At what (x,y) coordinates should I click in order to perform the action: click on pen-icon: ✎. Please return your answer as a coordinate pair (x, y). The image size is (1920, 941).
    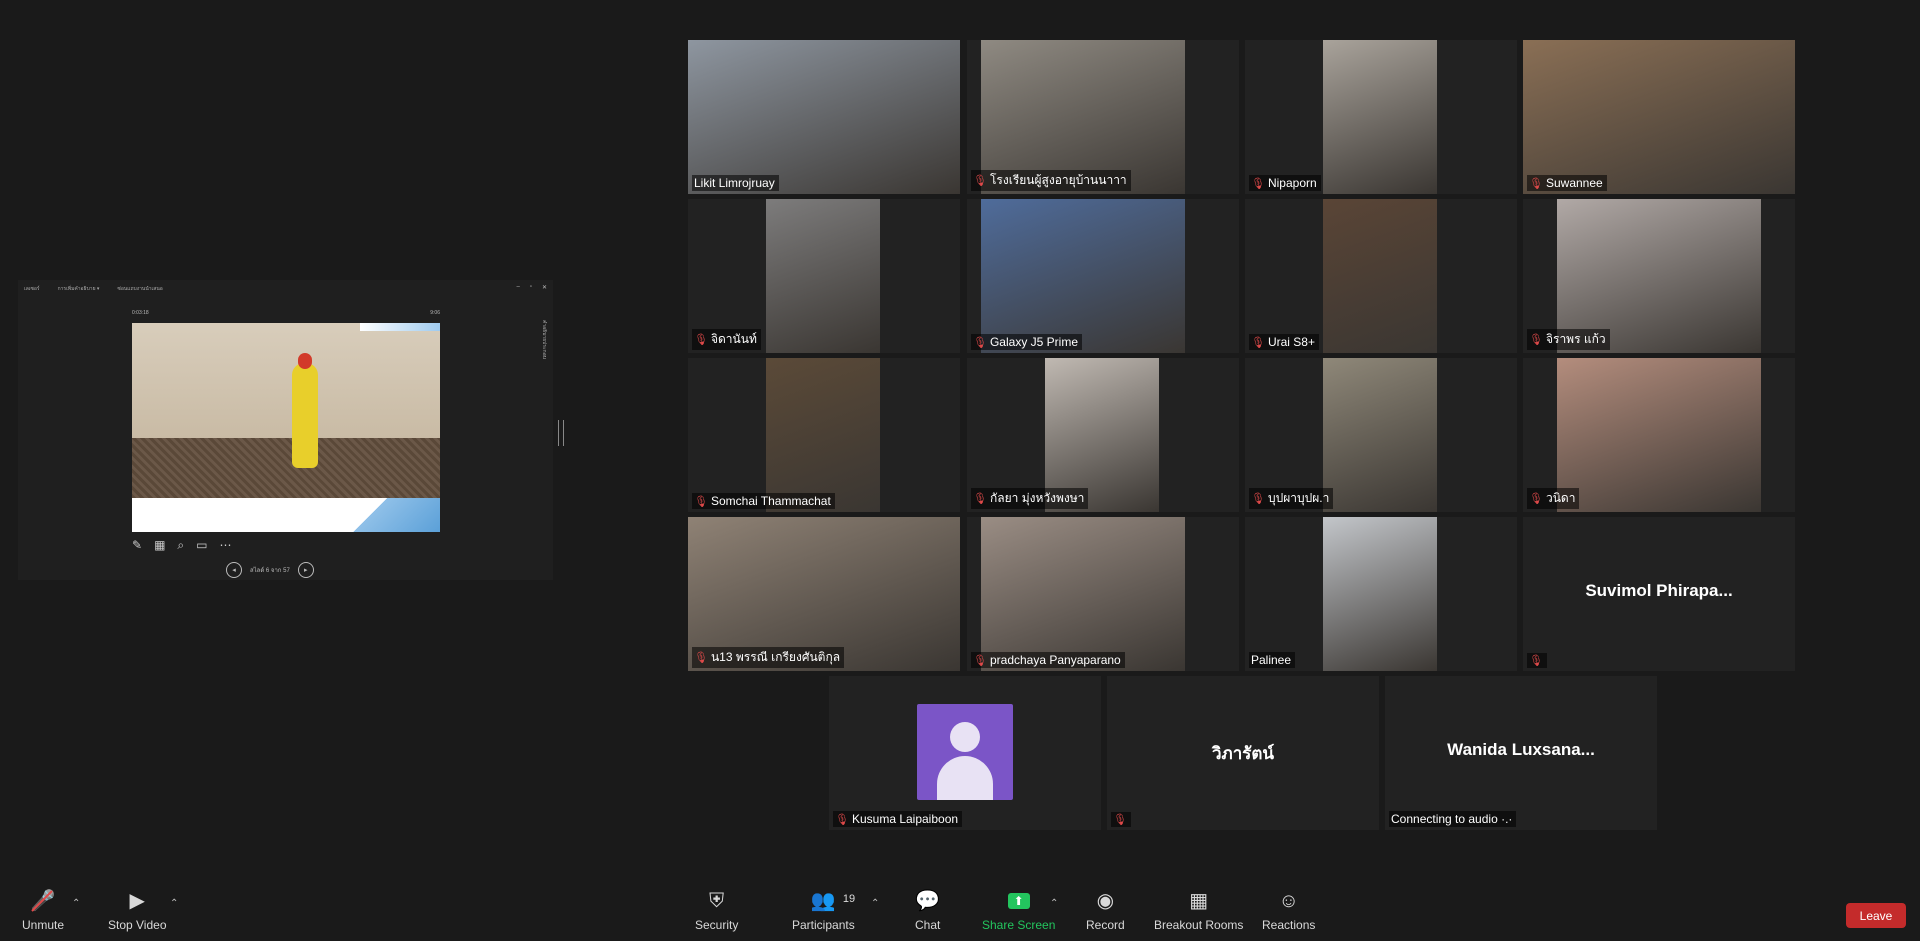
    Looking at the image, I should click on (137, 545).